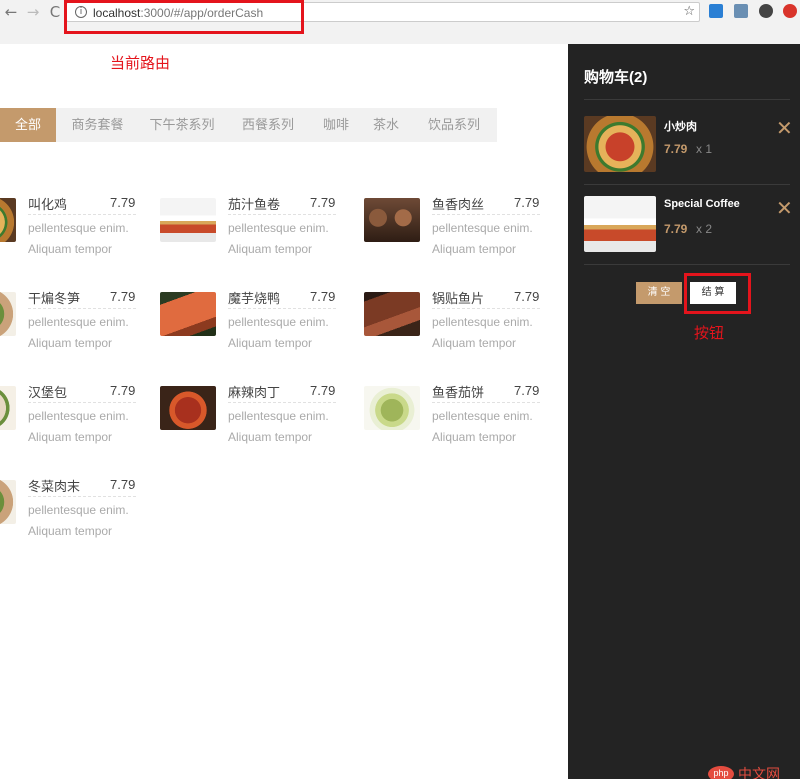 This screenshot has width=800, height=779. I want to click on tab-drinks: 饮品系列, so click(454, 125).